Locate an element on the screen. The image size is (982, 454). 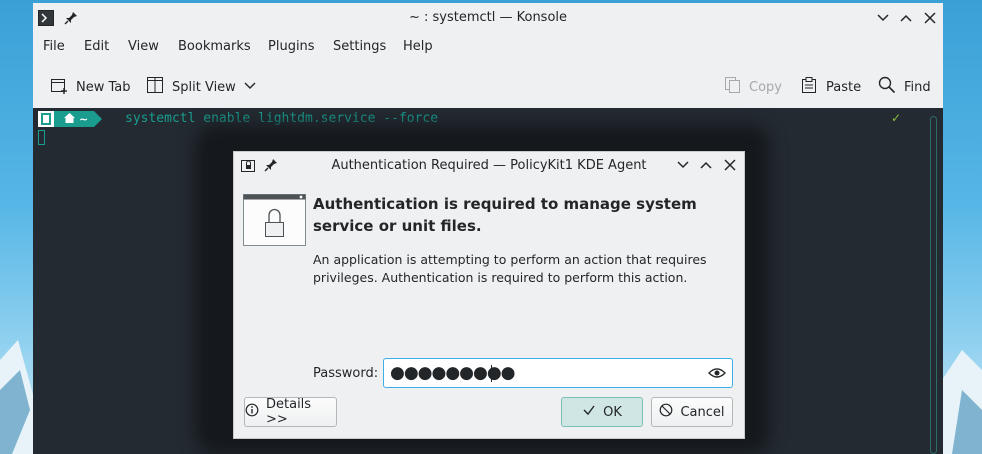
paste-button: Paste is located at coordinates (830, 87).